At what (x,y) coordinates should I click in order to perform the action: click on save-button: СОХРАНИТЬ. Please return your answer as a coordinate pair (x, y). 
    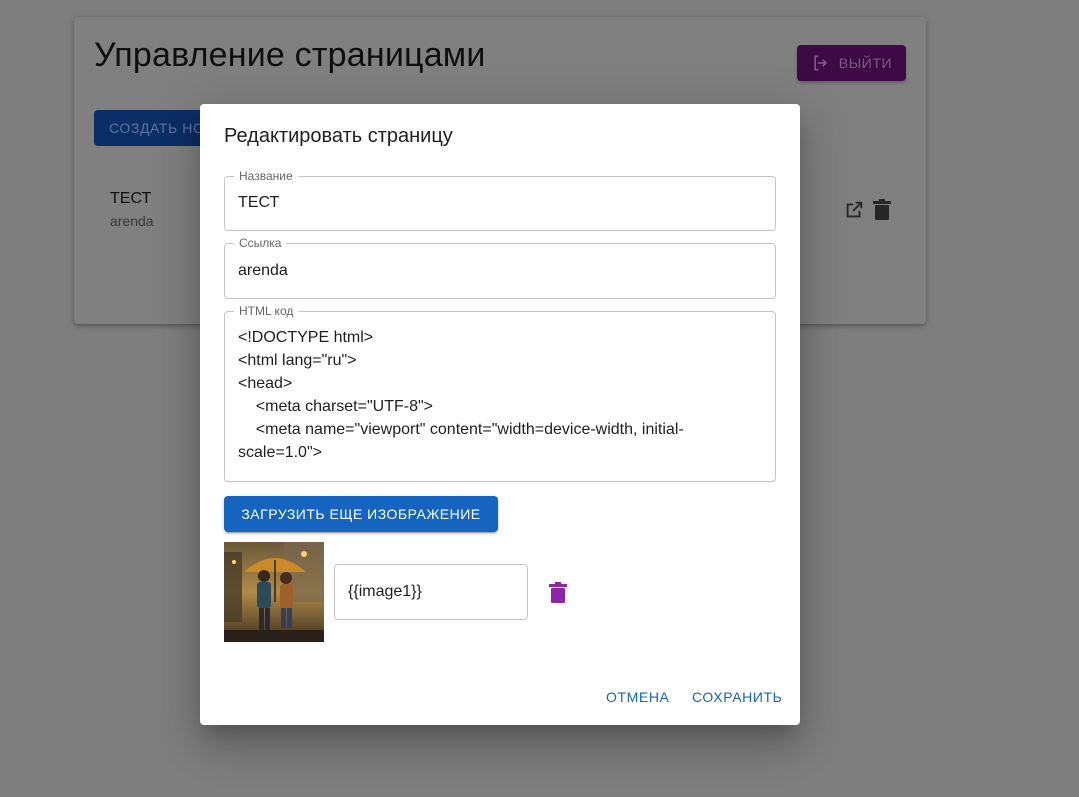
    Looking at the image, I should click on (737, 697).